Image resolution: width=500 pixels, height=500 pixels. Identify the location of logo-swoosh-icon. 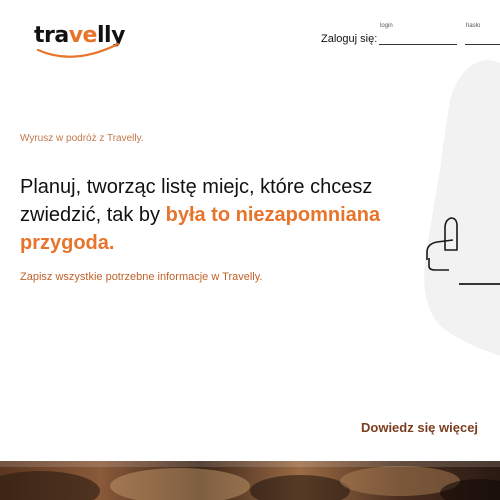
(78, 50).